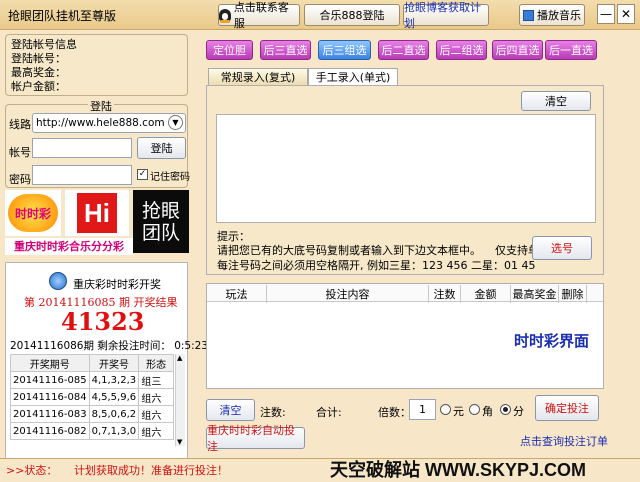 The width and height of the screenshot is (640, 482). I want to click on footer-clear-label: 清空, so click(230, 410).